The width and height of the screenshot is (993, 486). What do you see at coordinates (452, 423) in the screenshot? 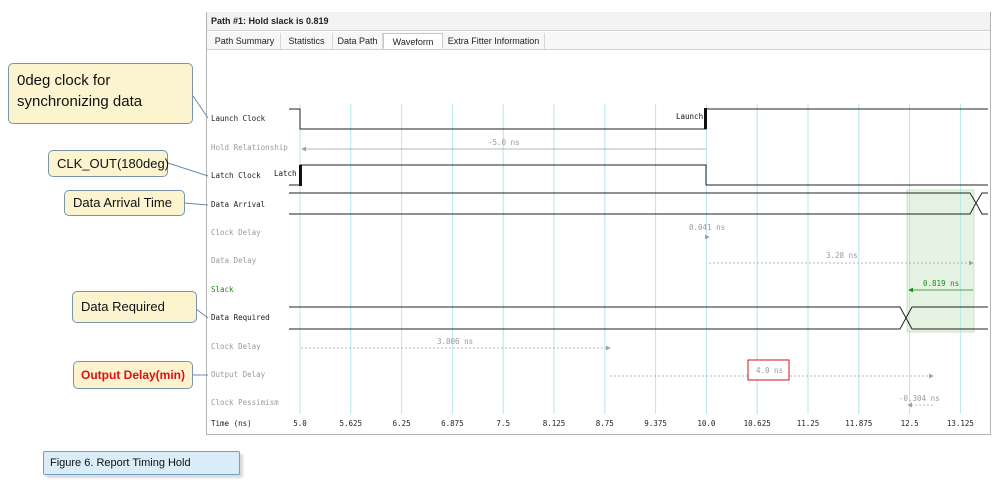
I see `time-tick-label: 6.875` at bounding box center [452, 423].